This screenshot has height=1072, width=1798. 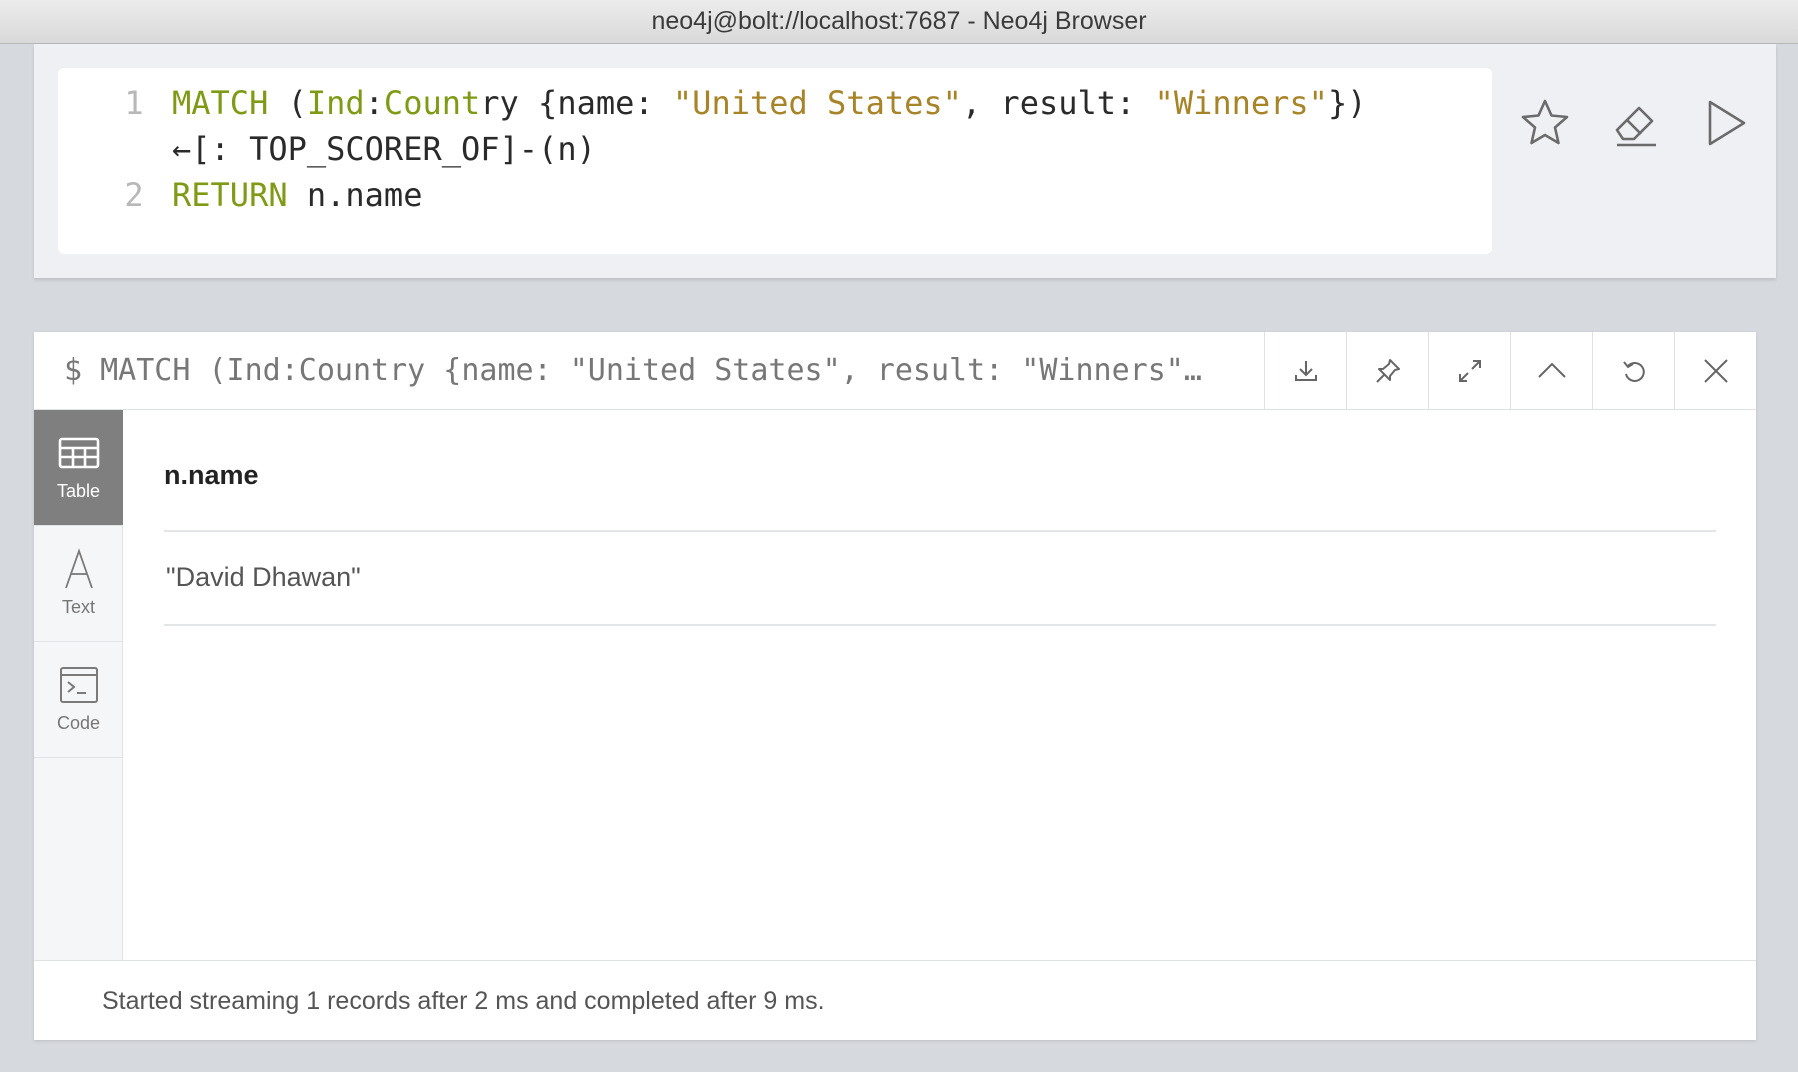 I want to click on table-icon, so click(x=78, y=453).